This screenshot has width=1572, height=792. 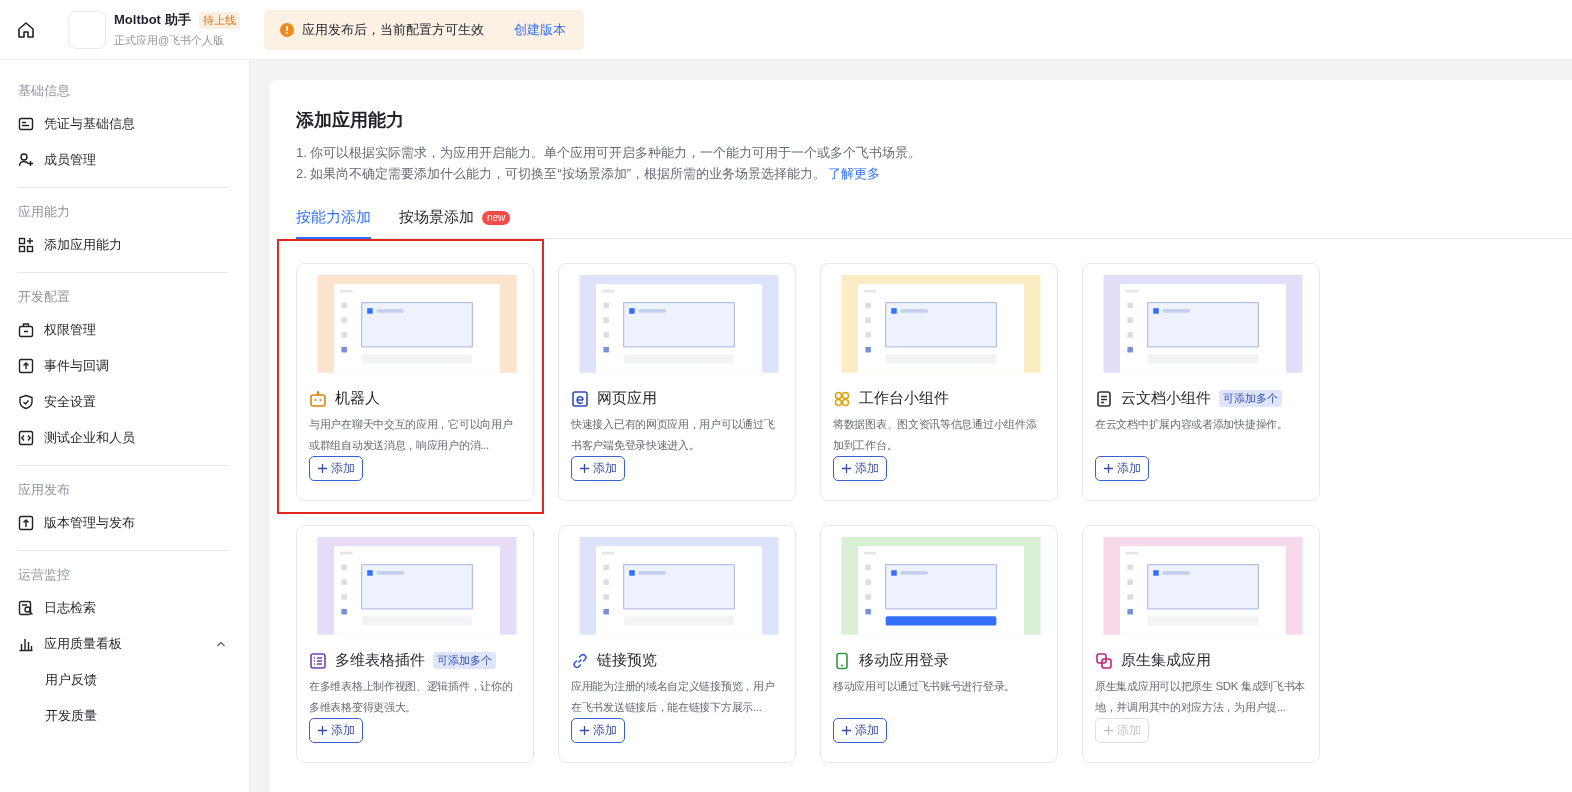 What do you see at coordinates (318, 660) in the screenshot?
I see `list-icon` at bounding box center [318, 660].